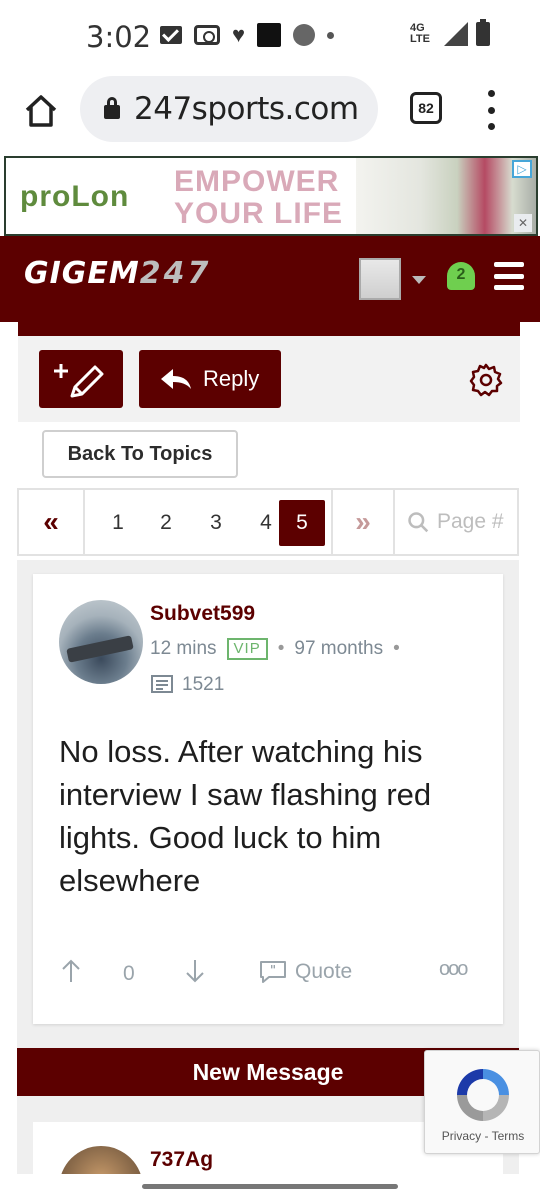 This screenshot has height=1200, width=540. Describe the element at coordinates (268, 522) in the screenshot. I see `pagination: « 1 2 3 4 5 »` at that location.